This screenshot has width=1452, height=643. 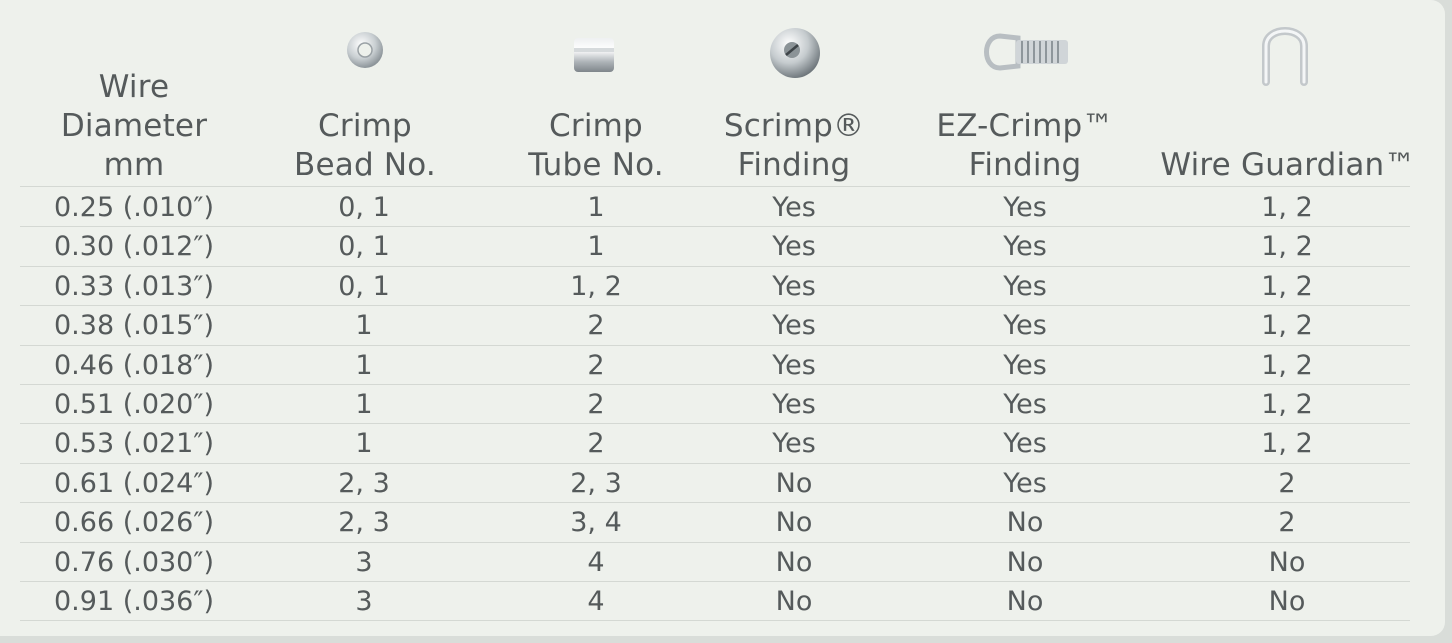 I want to click on header-wire-guardian: Wire Guardian™, so click(x=1288, y=165).